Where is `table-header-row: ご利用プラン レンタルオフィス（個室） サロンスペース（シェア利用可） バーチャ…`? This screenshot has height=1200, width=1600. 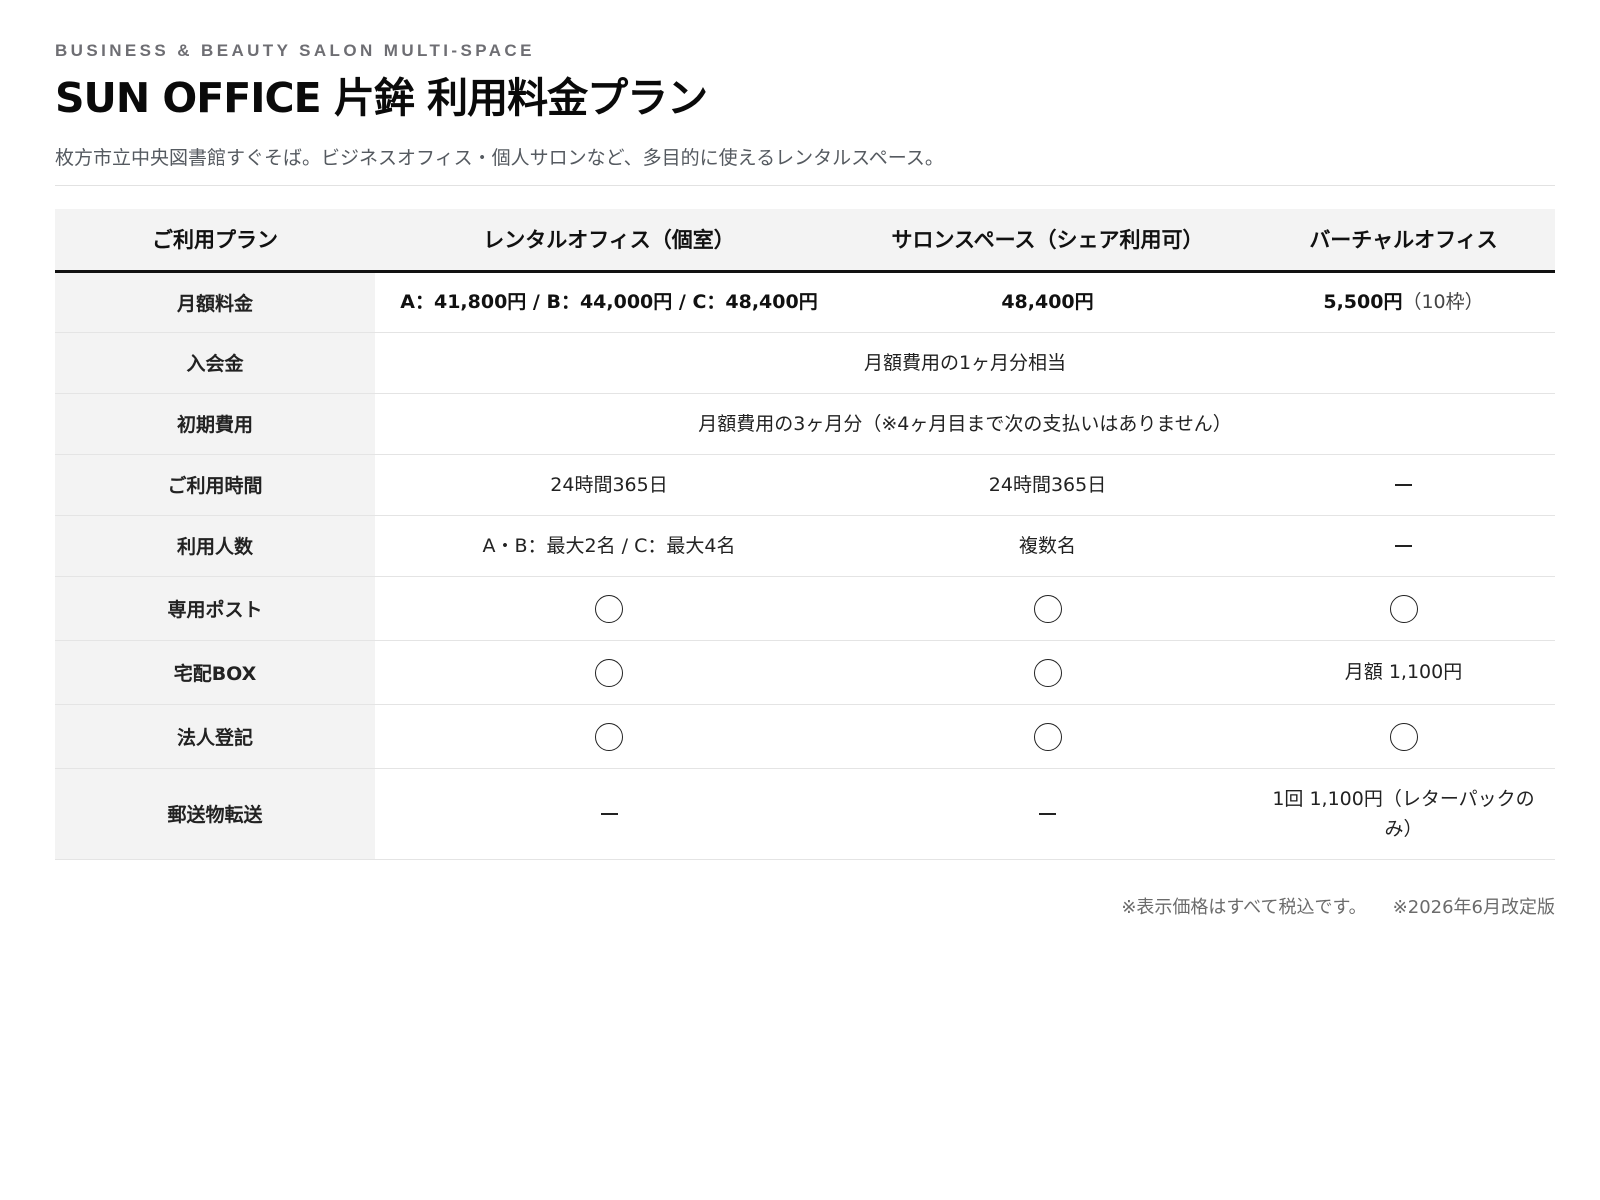
table-header-row: ご利用プラン レンタルオフィス（個室） サロンスペース（シェア利用可） バーチャ… is located at coordinates (805, 241).